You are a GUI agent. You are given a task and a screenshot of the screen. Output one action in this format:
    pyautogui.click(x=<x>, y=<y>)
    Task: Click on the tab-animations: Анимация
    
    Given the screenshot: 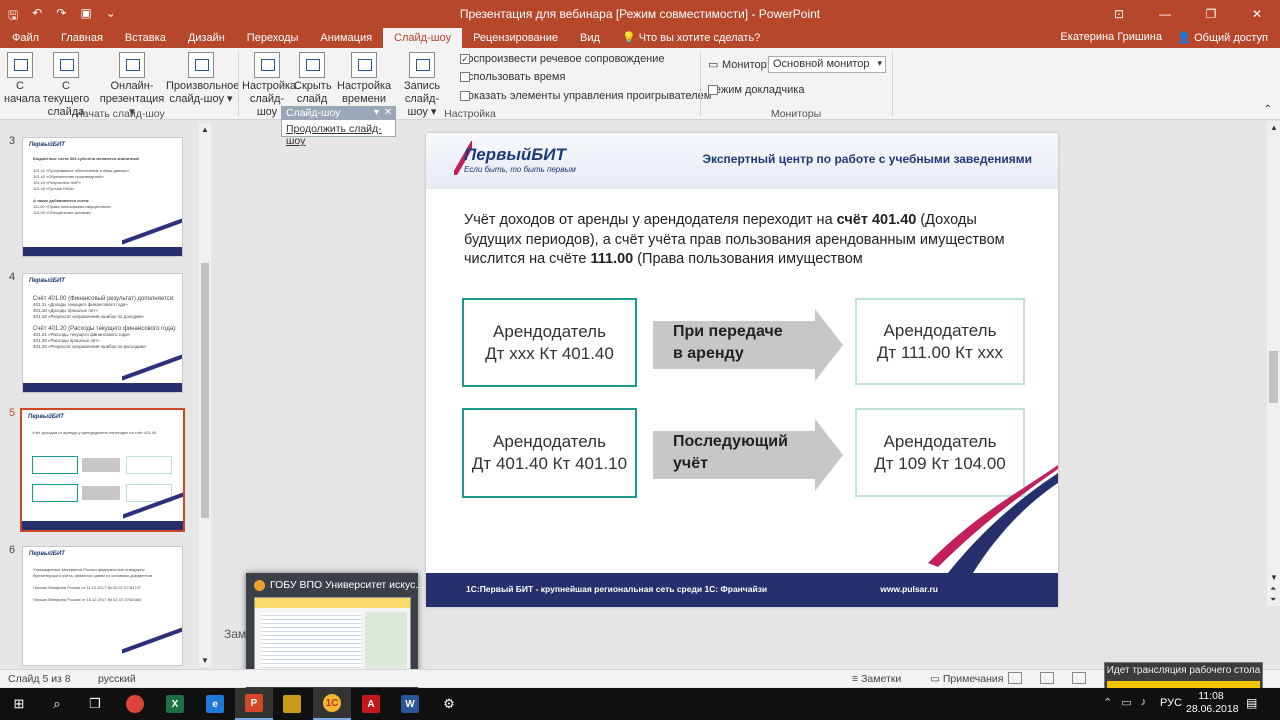 What is the action you would take?
    pyautogui.click(x=346, y=38)
    